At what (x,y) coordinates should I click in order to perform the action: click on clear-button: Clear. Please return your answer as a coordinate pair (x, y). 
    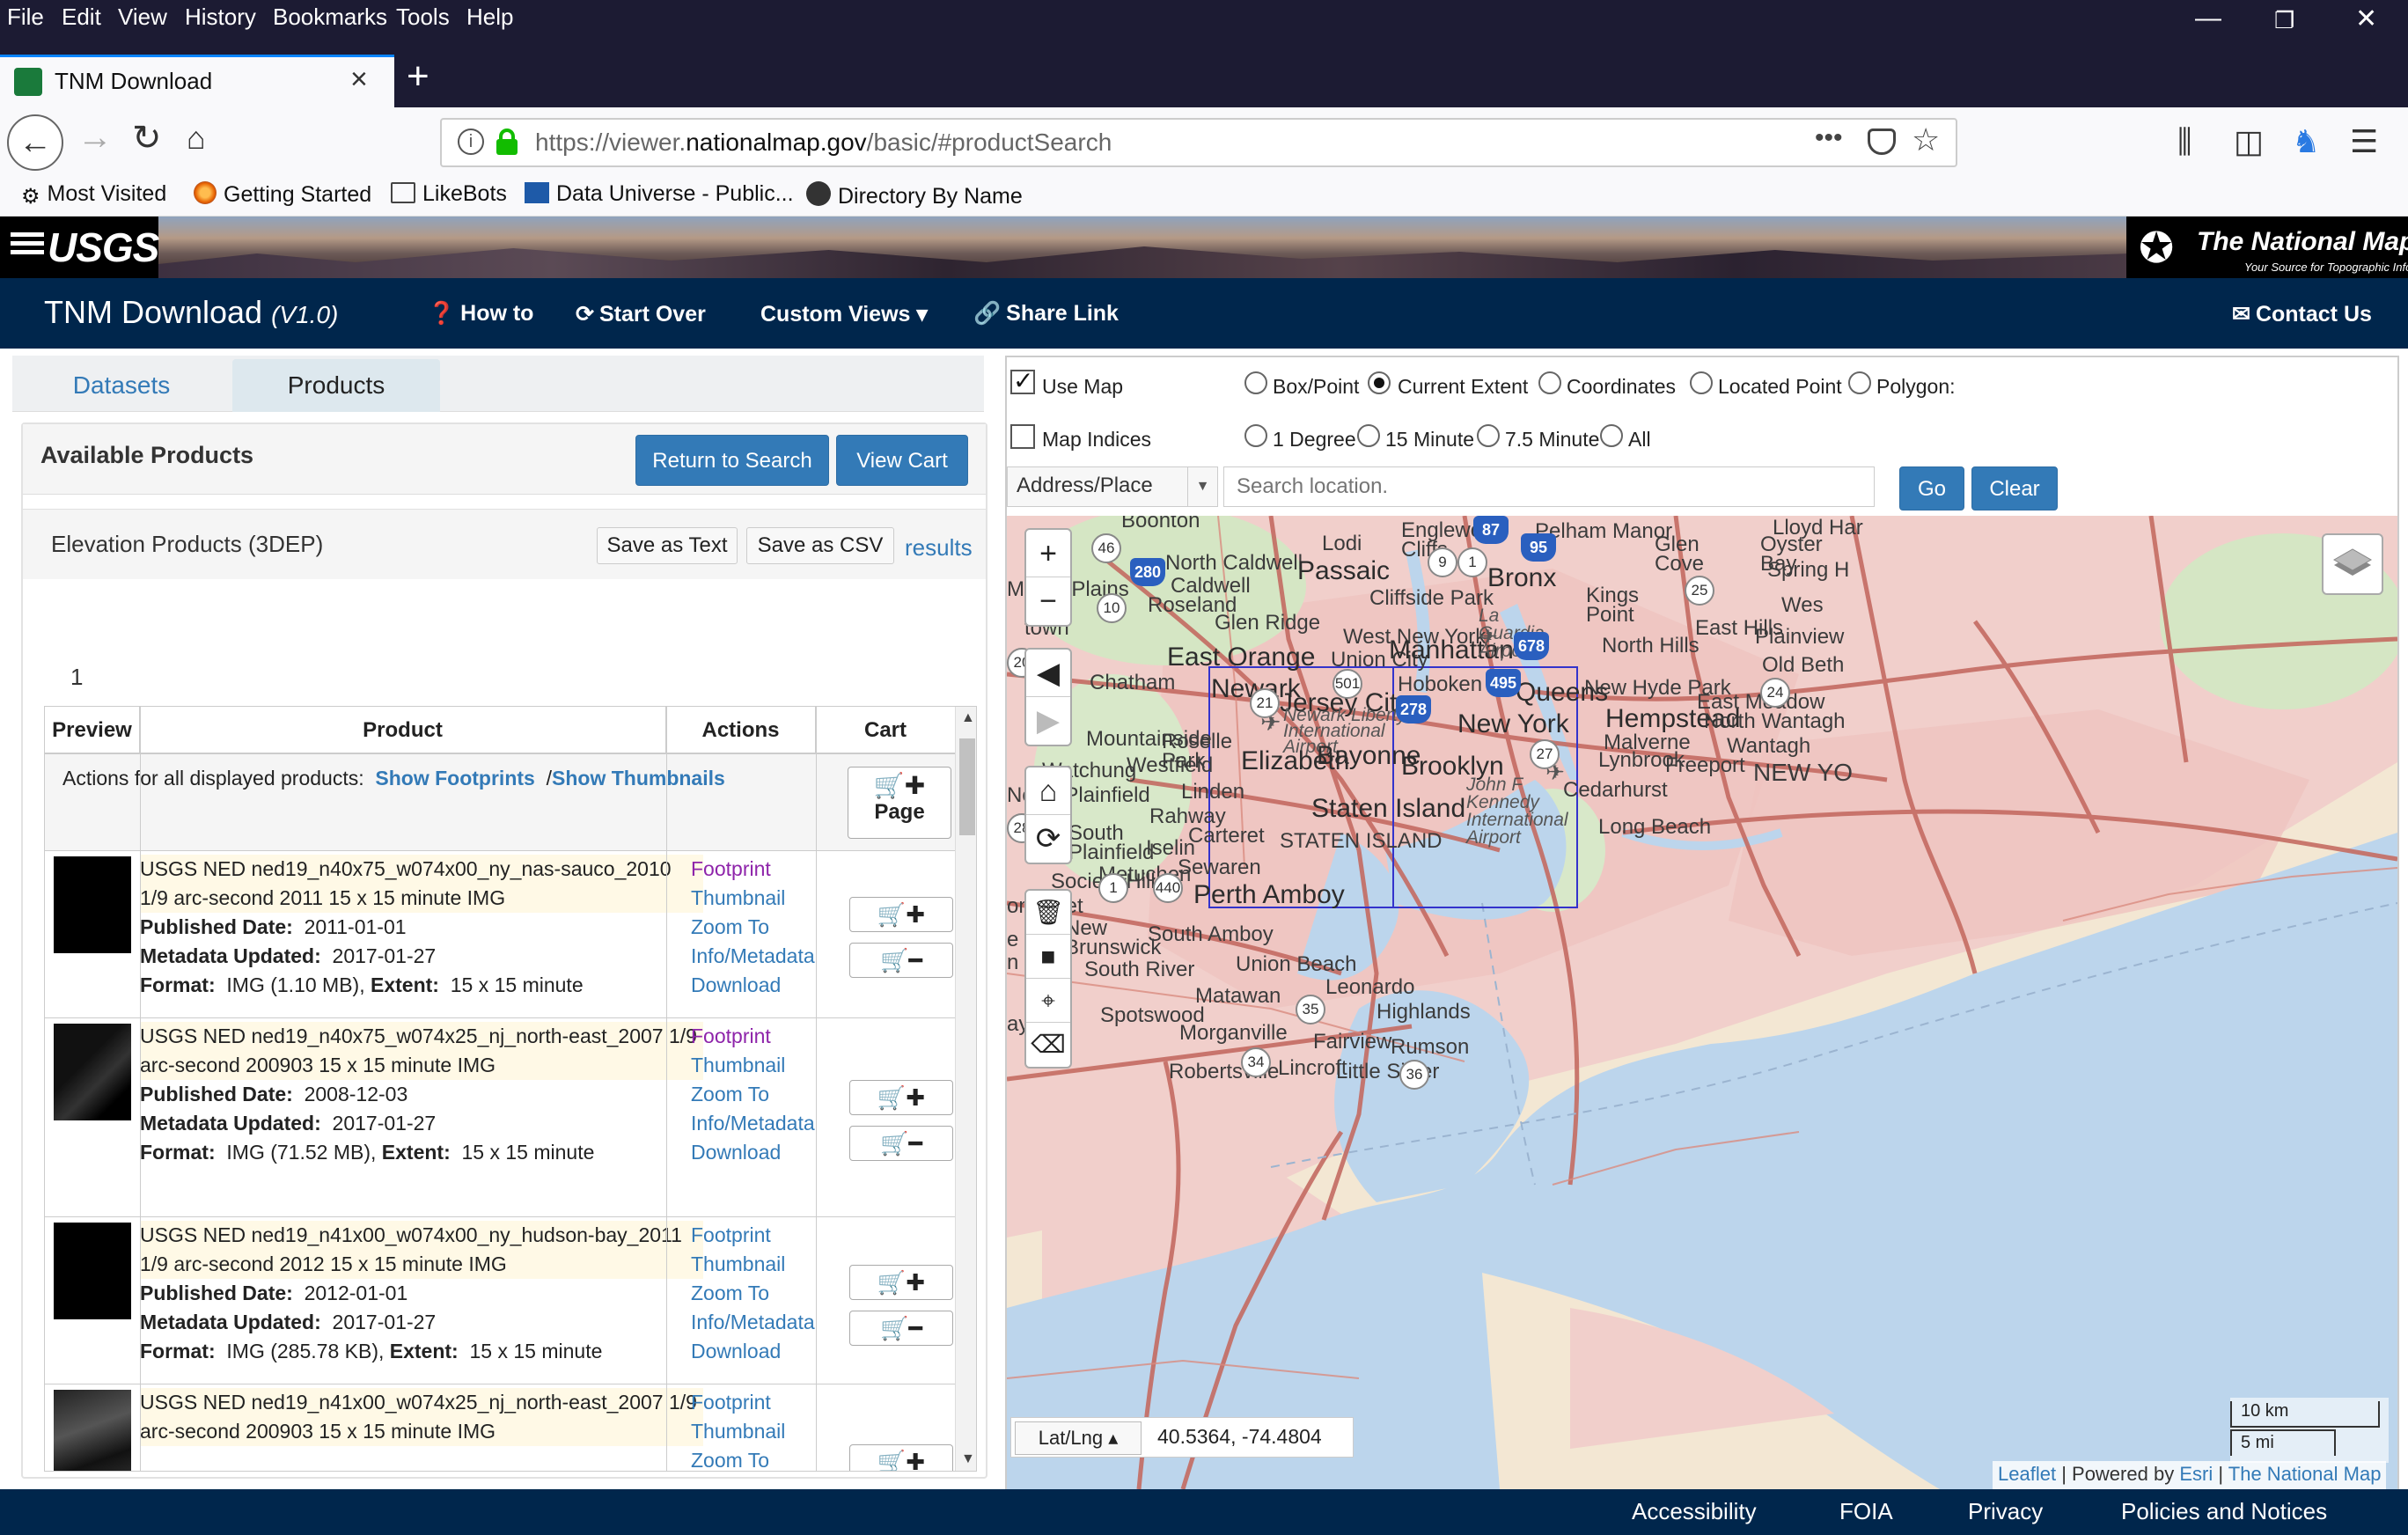
    Looking at the image, I should click on (2014, 488).